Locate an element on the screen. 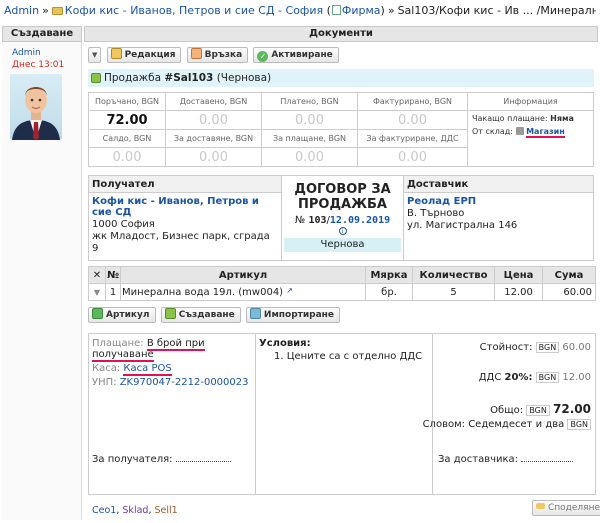 This screenshot has height=523, width=600. footer-link-sell: Sell1 is located at coordinates (166, 510).